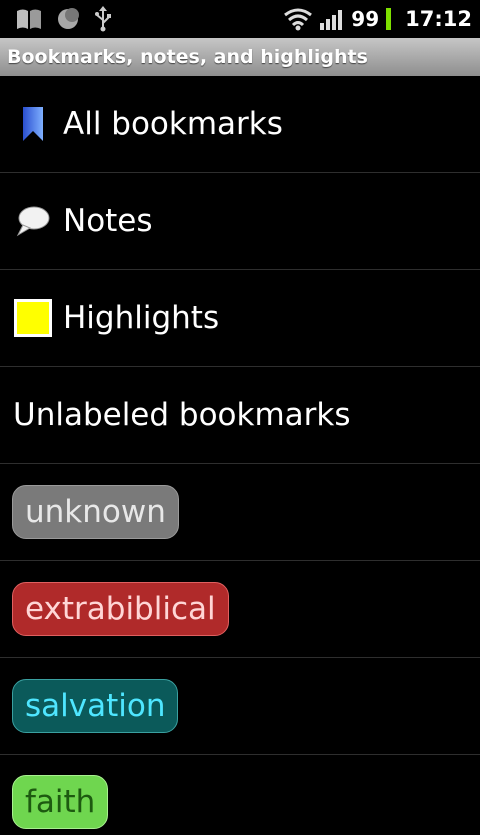 The image size is (480, 835). Describe the element at coordinates (240, 318) in the screenshot. I see `list-item-highlights: Highlights` at that location.